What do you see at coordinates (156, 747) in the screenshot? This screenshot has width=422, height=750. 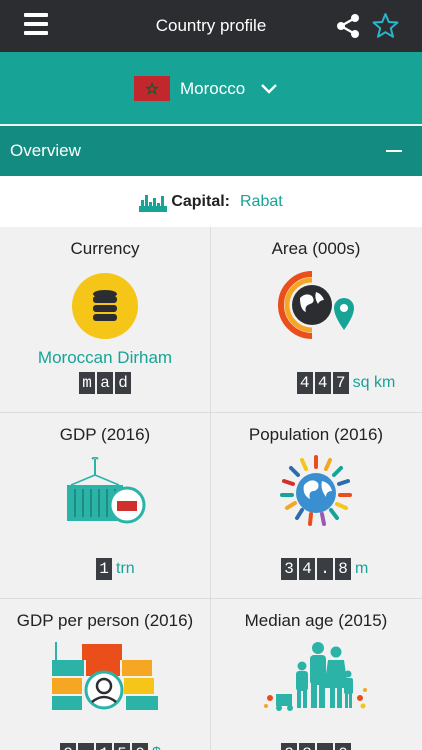 I see `gdp-per-person-unit: $` at bounding box center [156, 747].